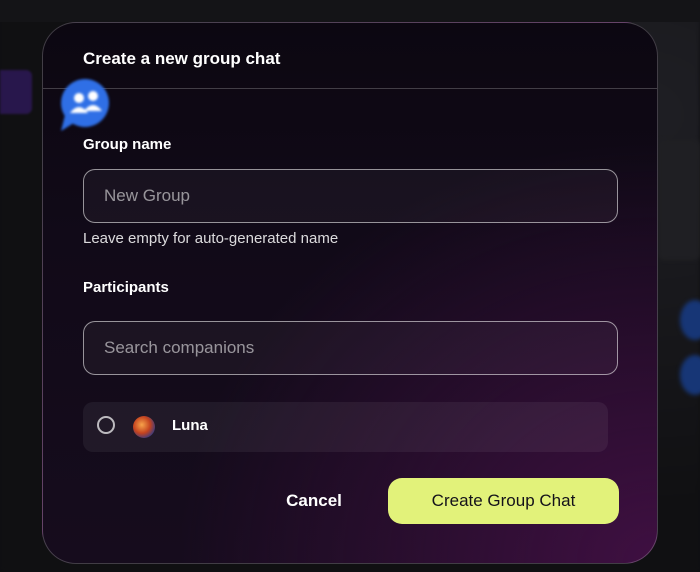 The height and width of the screenshot is (572, 700). What do you see at coordinates (85, 105) in the screenshot?
I see `group-chat-icon` at bounding box center [85, 105].